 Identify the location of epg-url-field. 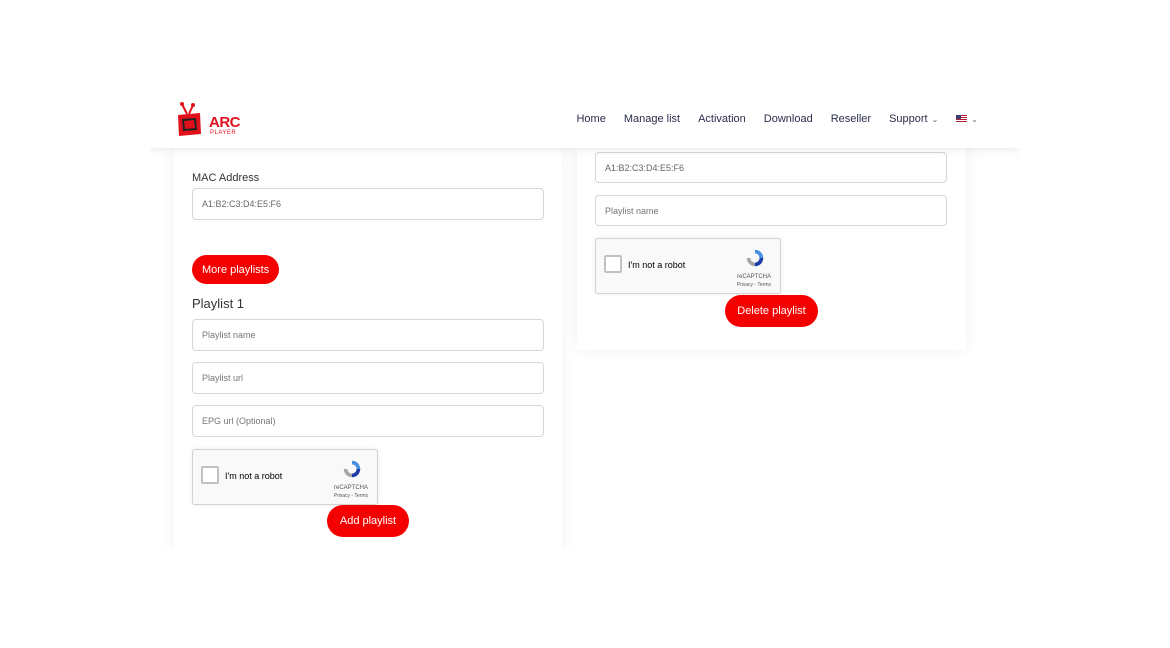
(368, 421).